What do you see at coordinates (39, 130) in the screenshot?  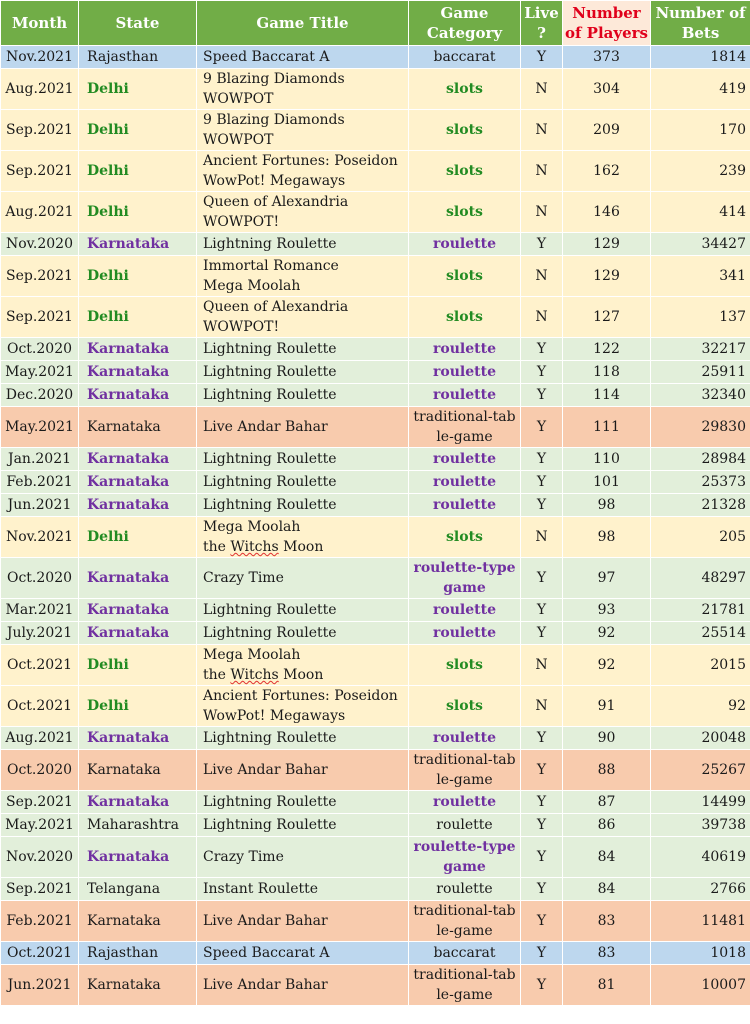 I see `cell-month: Sep.2021` at bounding box center [39, 130].